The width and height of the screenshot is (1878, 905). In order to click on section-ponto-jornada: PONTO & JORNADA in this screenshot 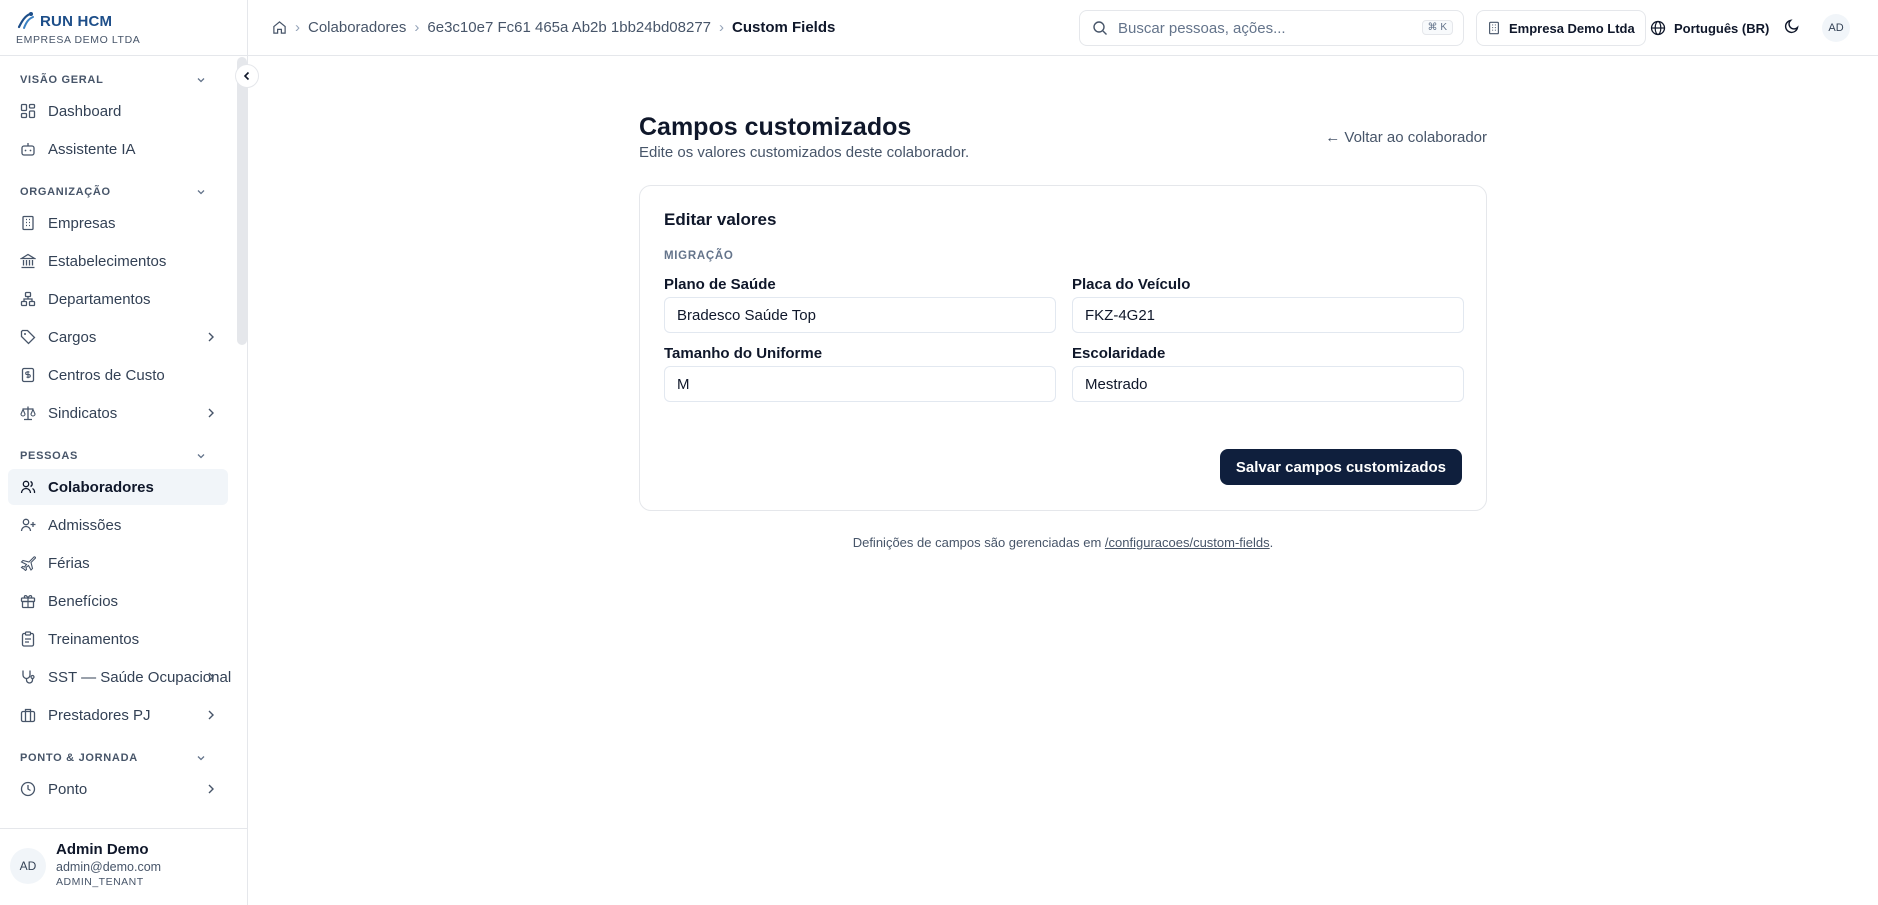, I will do `click(118, 758)`.